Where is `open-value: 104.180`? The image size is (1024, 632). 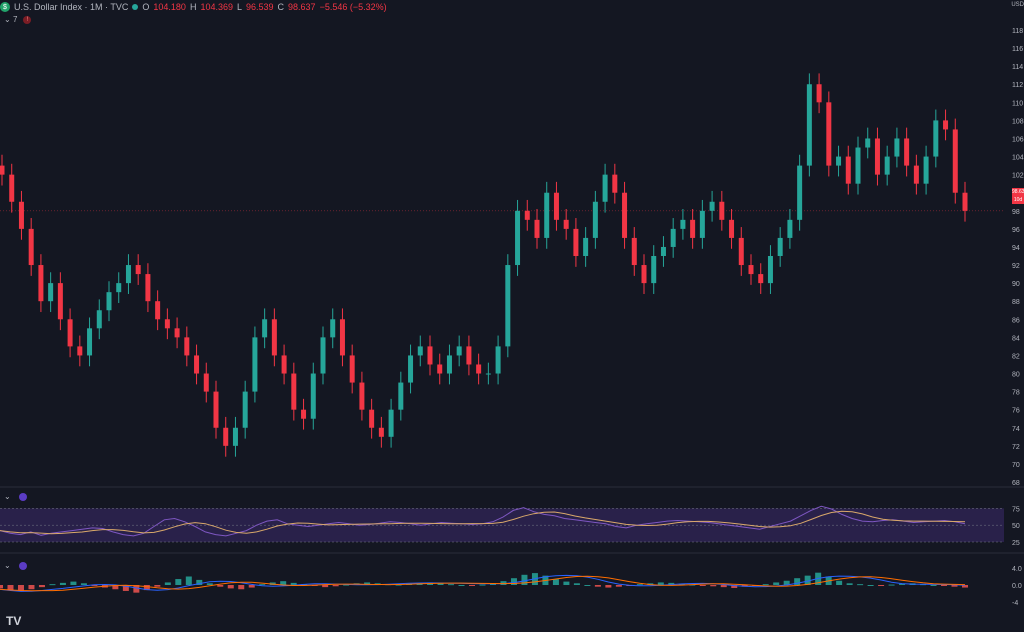
open-value: 104.180 is located at coordinates (169, 7).